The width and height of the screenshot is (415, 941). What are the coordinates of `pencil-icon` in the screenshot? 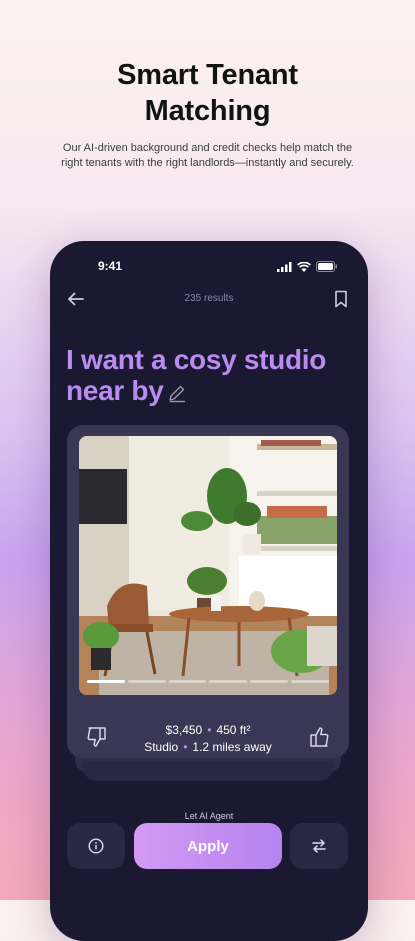 It's located at (177, 393).